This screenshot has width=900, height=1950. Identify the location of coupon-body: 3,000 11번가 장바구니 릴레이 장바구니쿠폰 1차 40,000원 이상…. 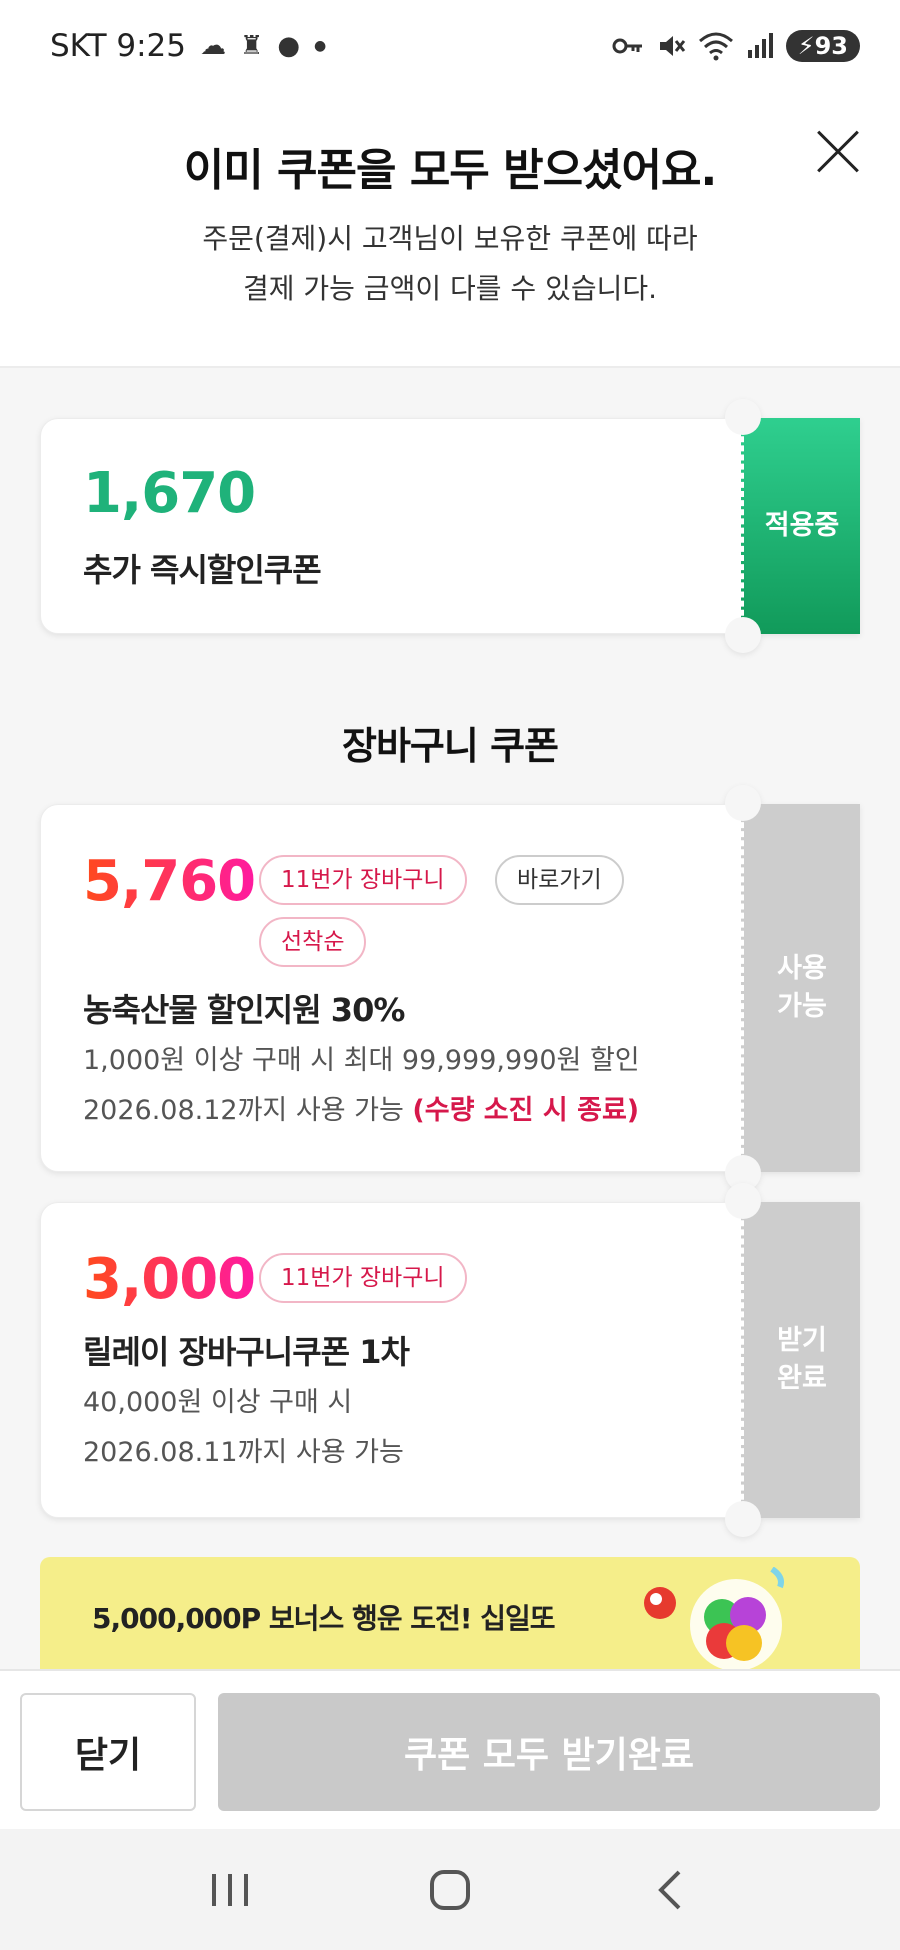
(390, 1360).